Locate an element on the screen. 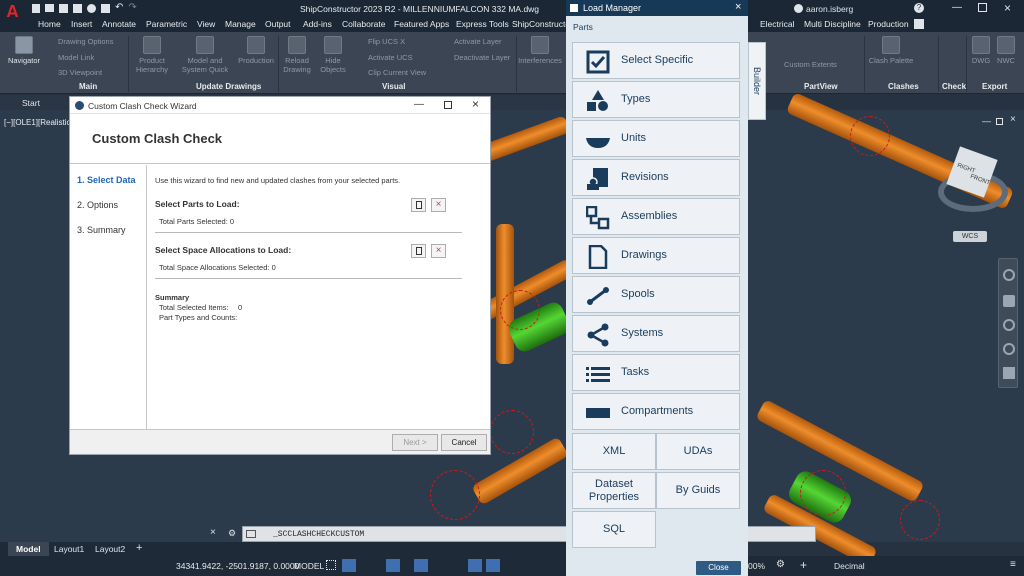 This screenshot has height=576, width=1024. viewcube: RIGHT FRONT is located at coordinates (975, 181).